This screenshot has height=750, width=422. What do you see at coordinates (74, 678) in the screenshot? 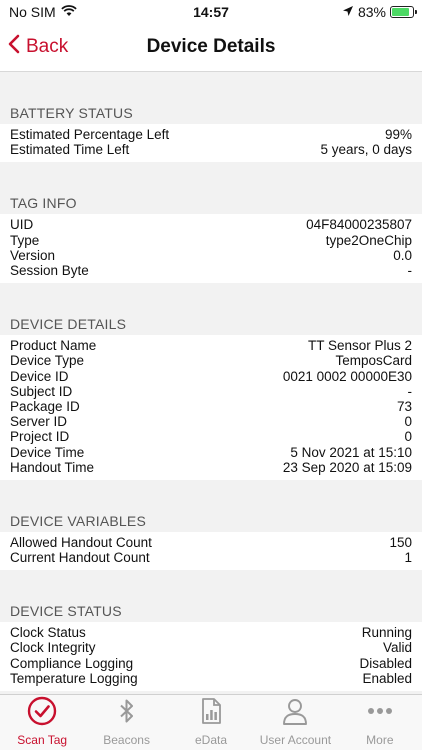
I see `detail-label: Temperature Logging` at bounding box center [74, 678].